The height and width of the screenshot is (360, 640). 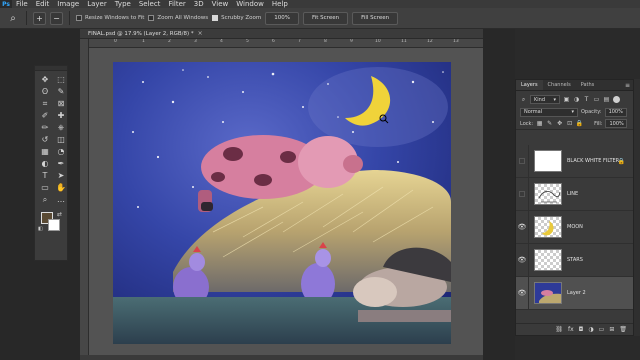 I want to click on fx-icon: fx, so click(x=571, y=329).